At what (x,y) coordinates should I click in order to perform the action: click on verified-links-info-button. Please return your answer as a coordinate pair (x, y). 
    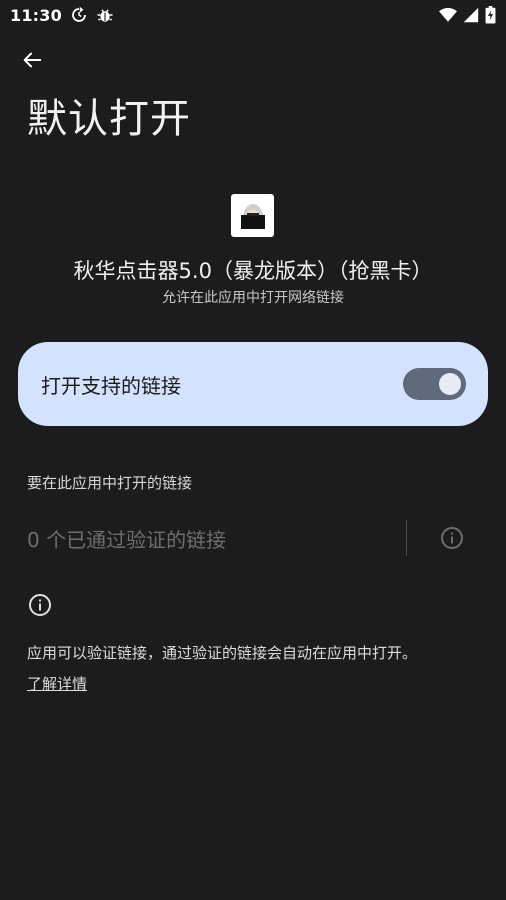
    Looking at the image, I should click on (452, 538).